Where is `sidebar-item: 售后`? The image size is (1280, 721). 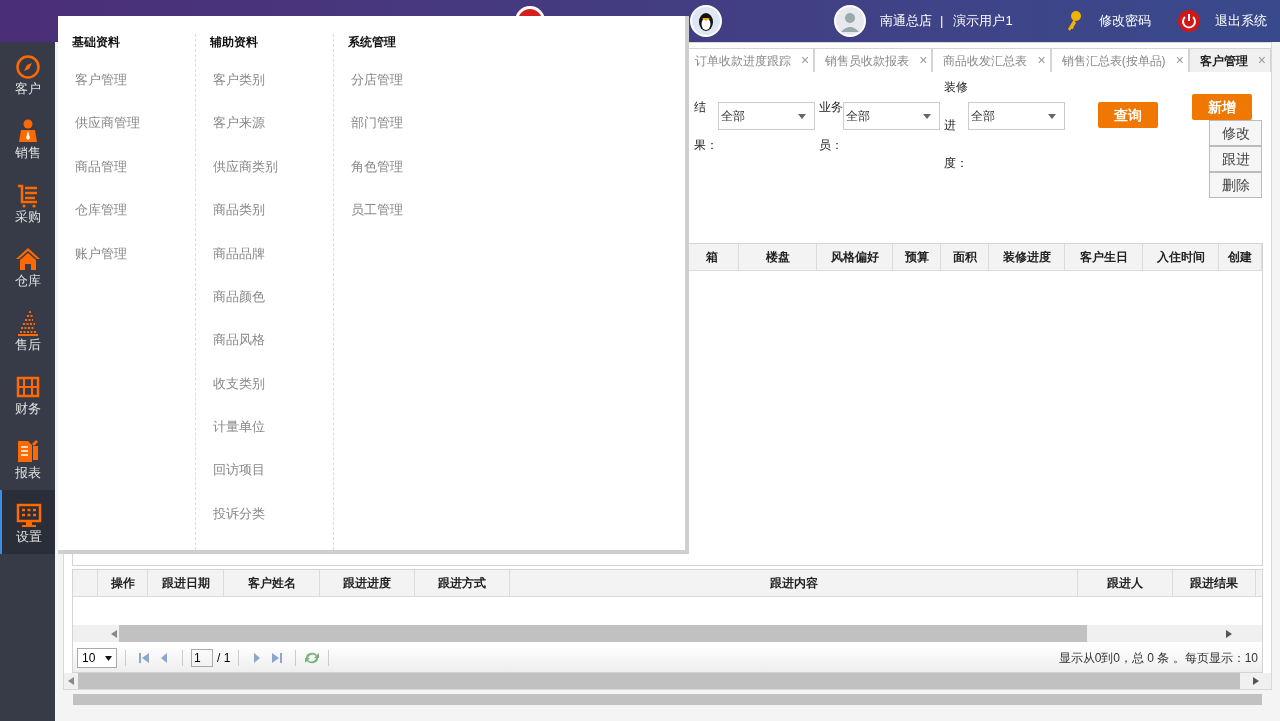
sidebar-item: 售后 is located at coordinates (27, 330).